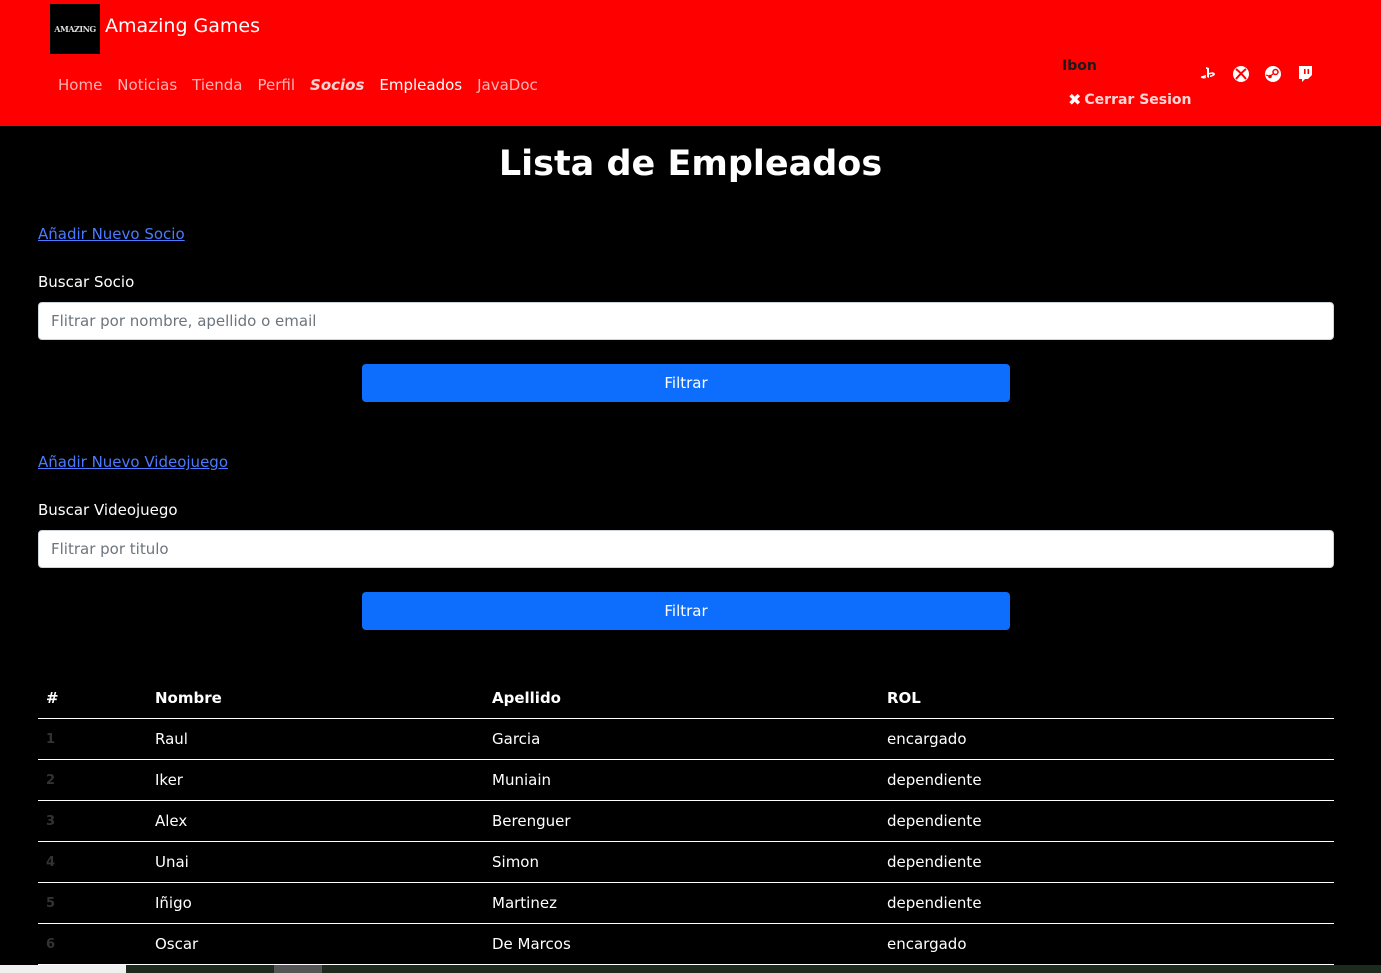  What do you see at coordinates (1106, 698) in the screenshot?
I see `col-rol-header: ROL` at bounding box center [1106, 698].